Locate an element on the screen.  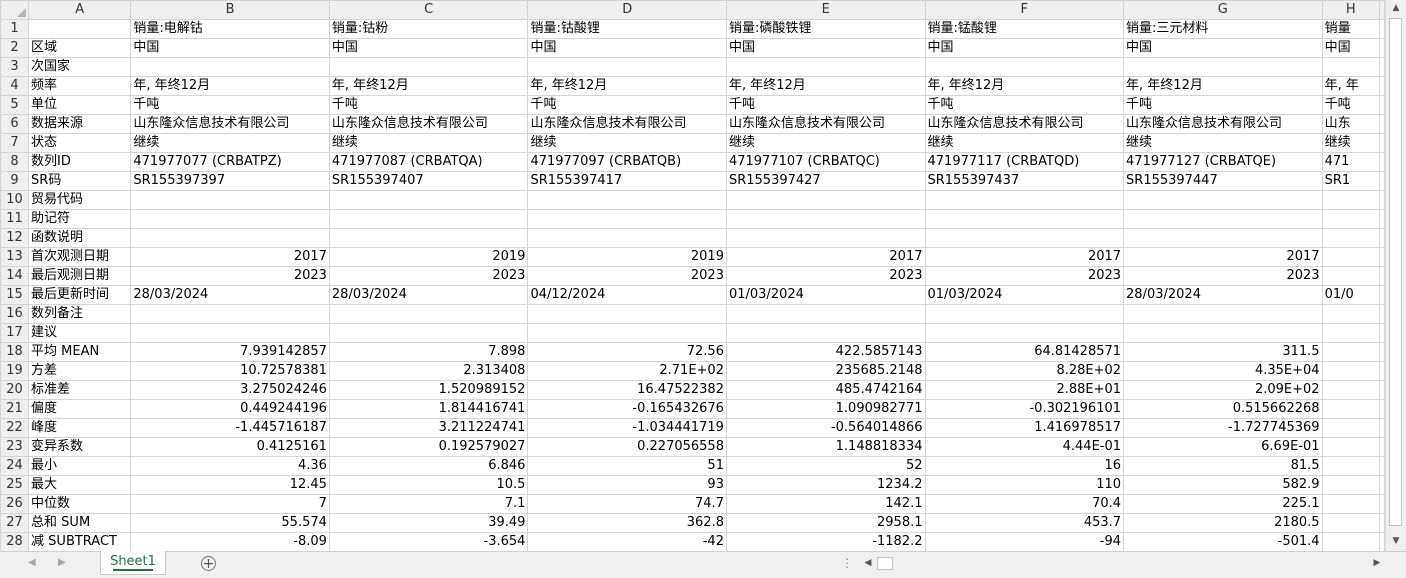
cell-value: 0.227056558 is located at coordinates (627, 447).